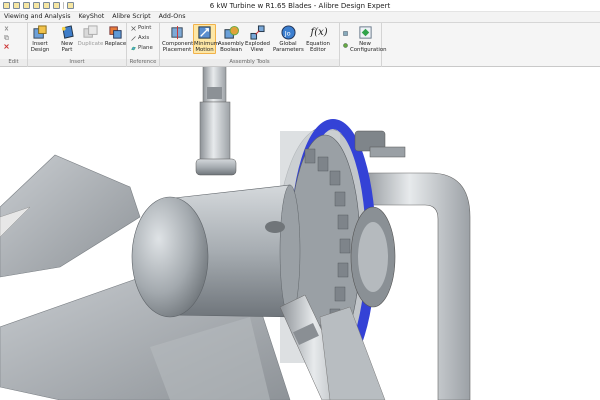  Describe the element at coordinates (40, 47) in the screenshot. I see `insert-design-label: Insert Design` at that location.